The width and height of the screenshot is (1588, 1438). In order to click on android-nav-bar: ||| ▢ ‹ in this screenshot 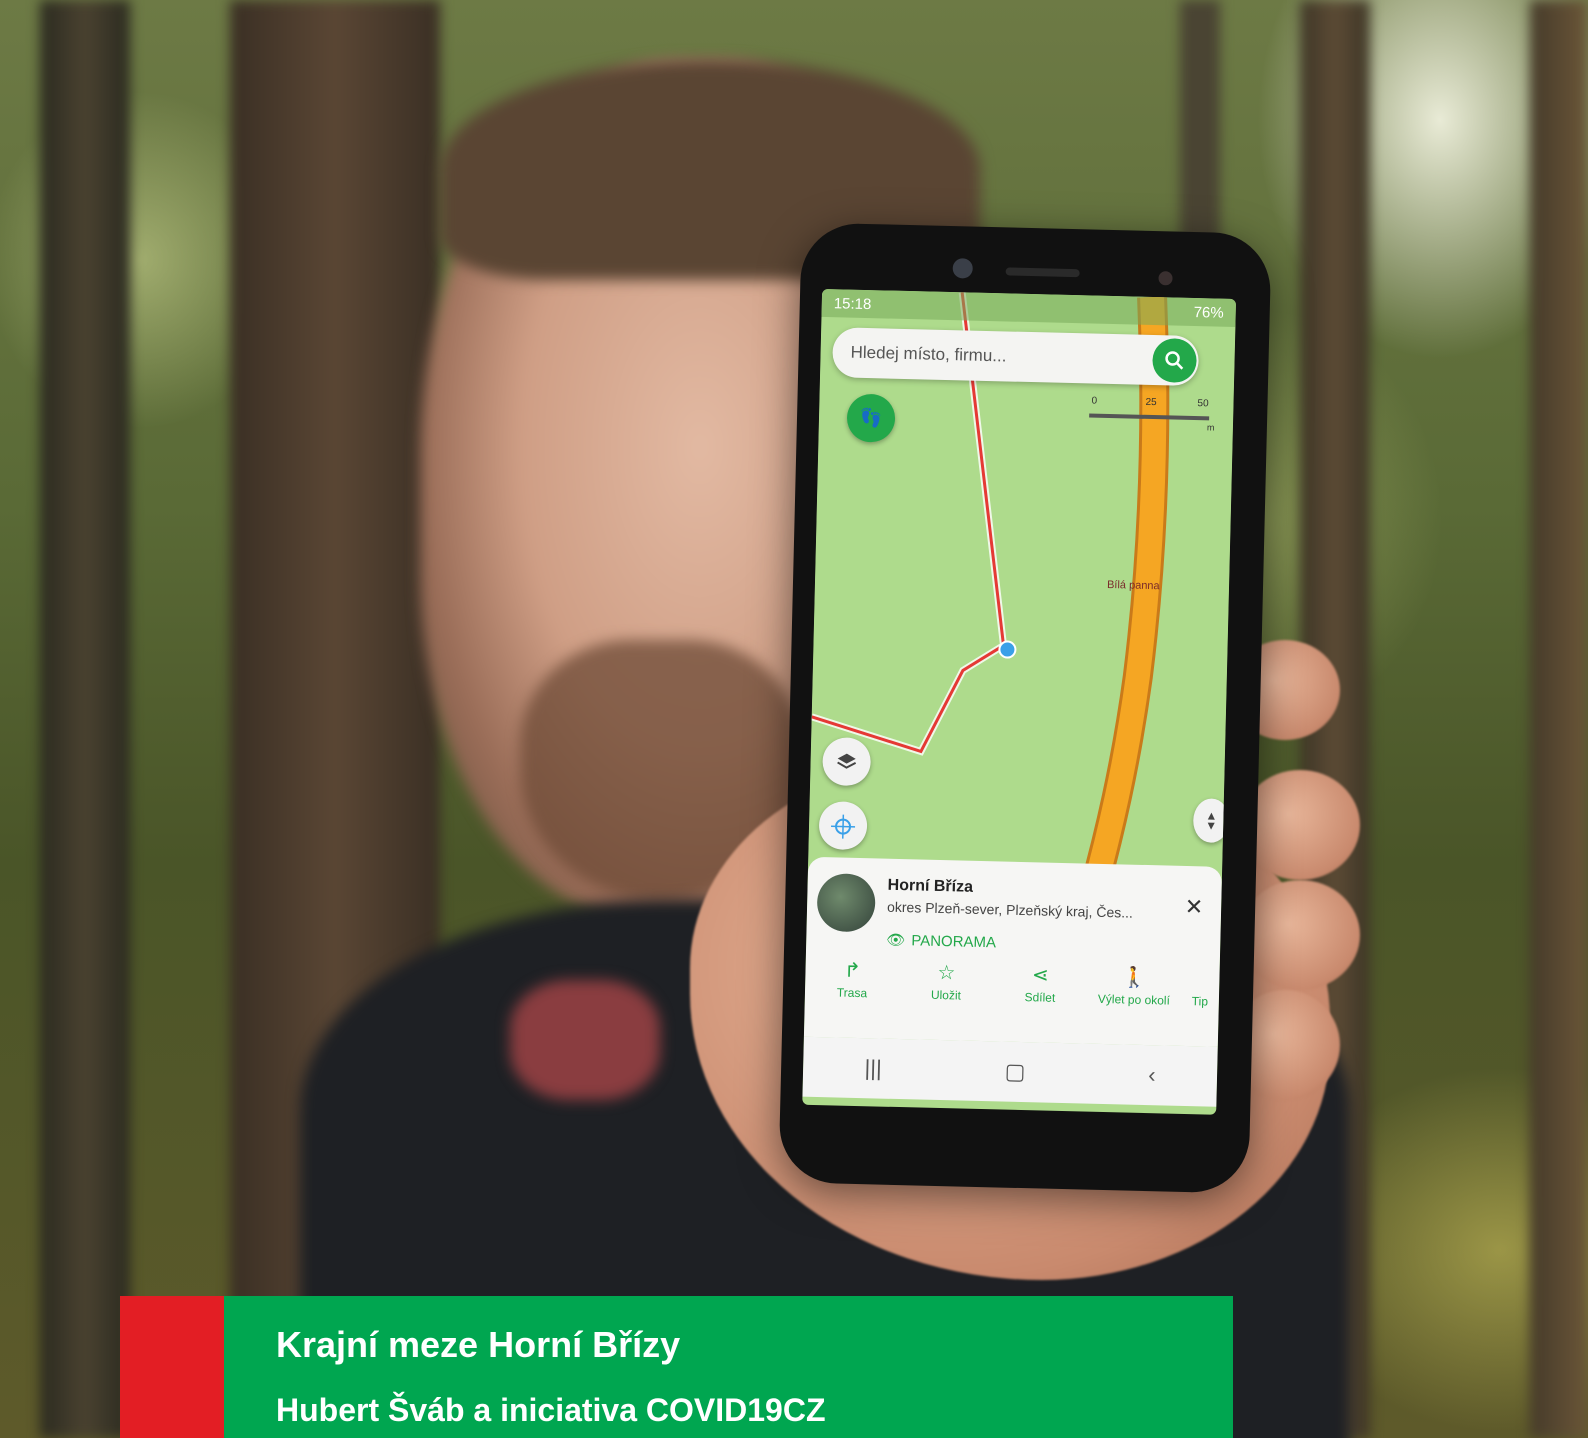, I will do `click(1010, 1071)`.